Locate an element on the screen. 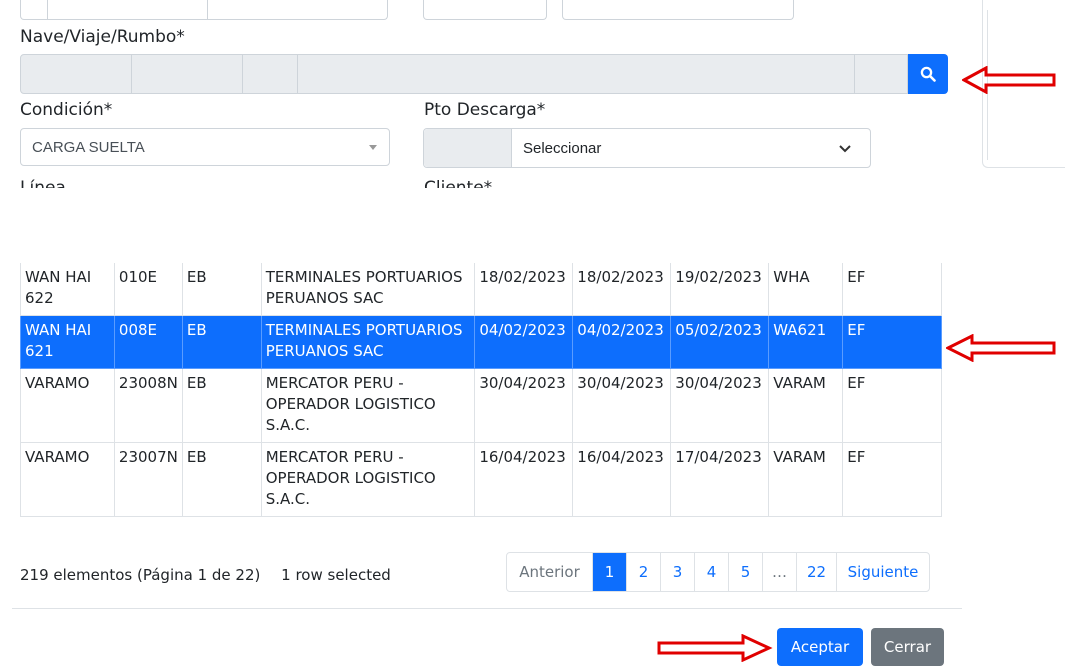 This screenshot has height=666, width=1065. cutoff-label-area: Línea Cliente* is located at coordinates (490, 178).